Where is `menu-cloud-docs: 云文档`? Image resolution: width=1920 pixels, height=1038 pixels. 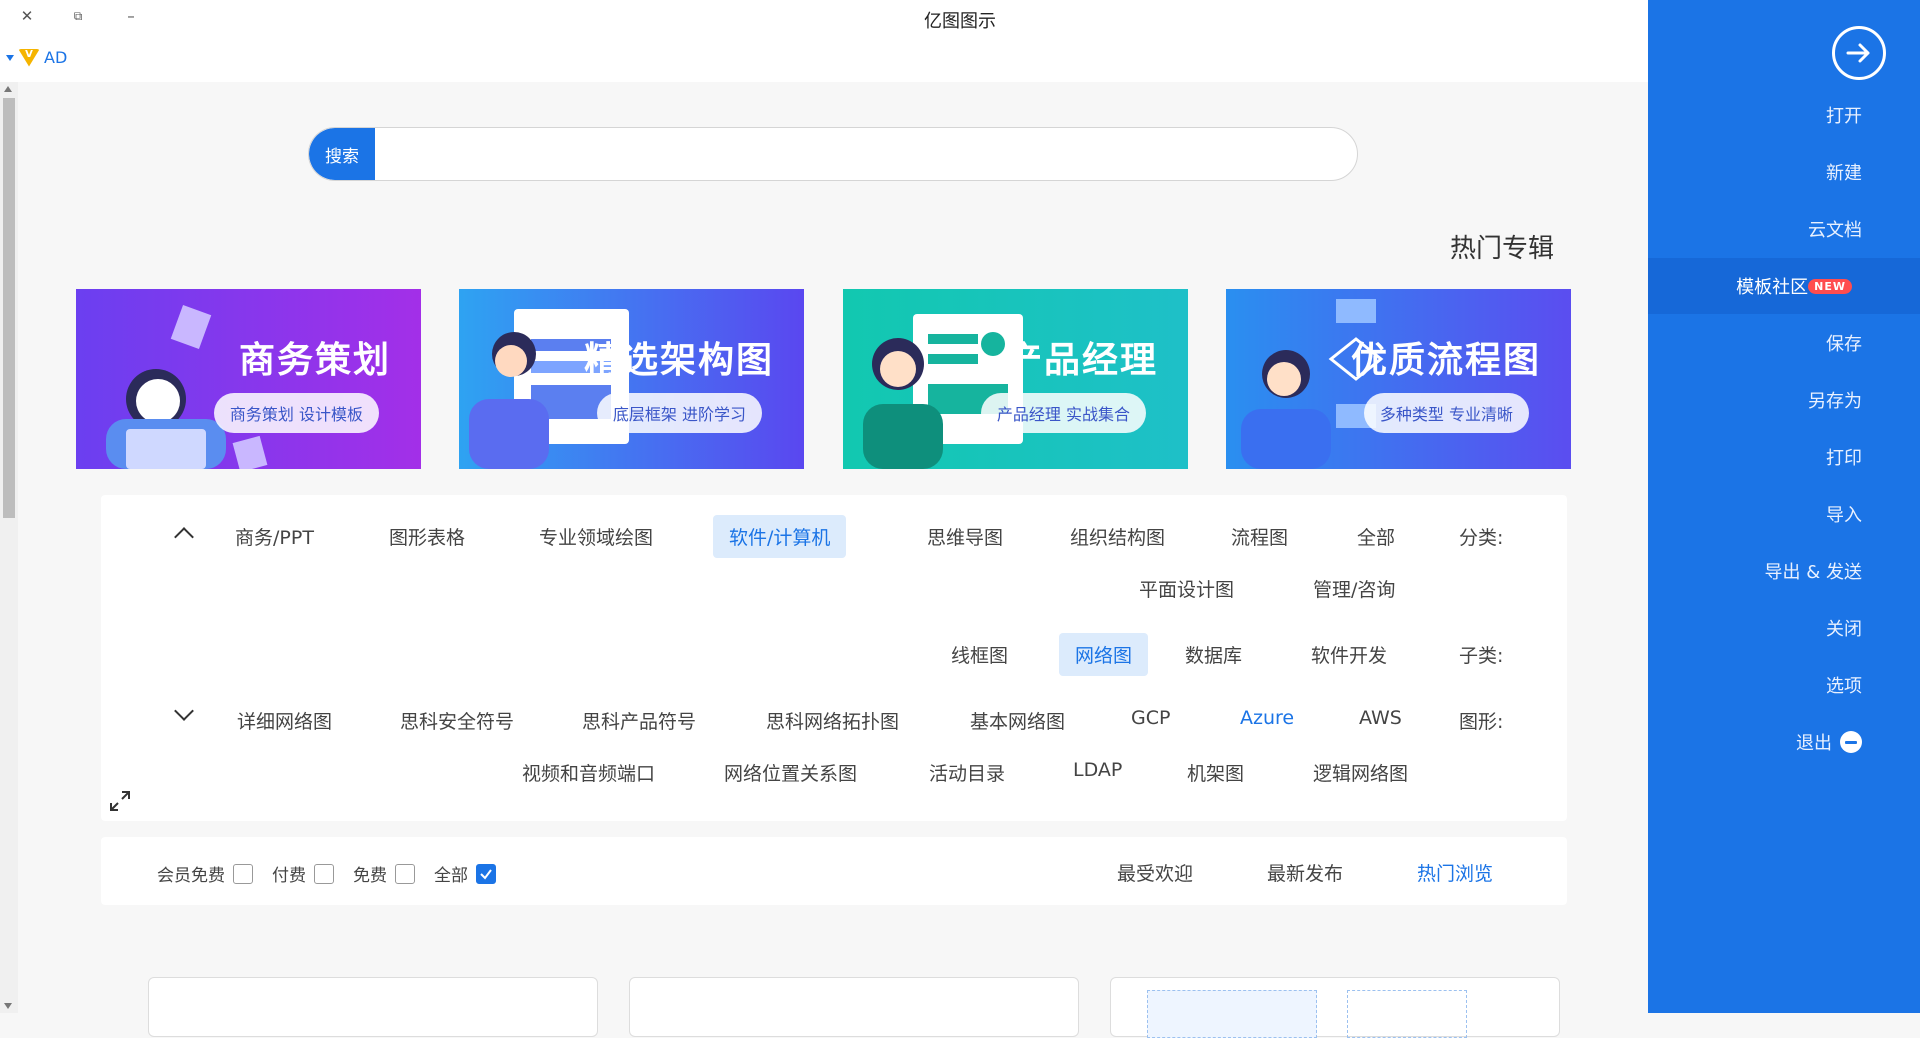
menu-cloud-docs: 云文档 is located at coordinates (1784, 229).